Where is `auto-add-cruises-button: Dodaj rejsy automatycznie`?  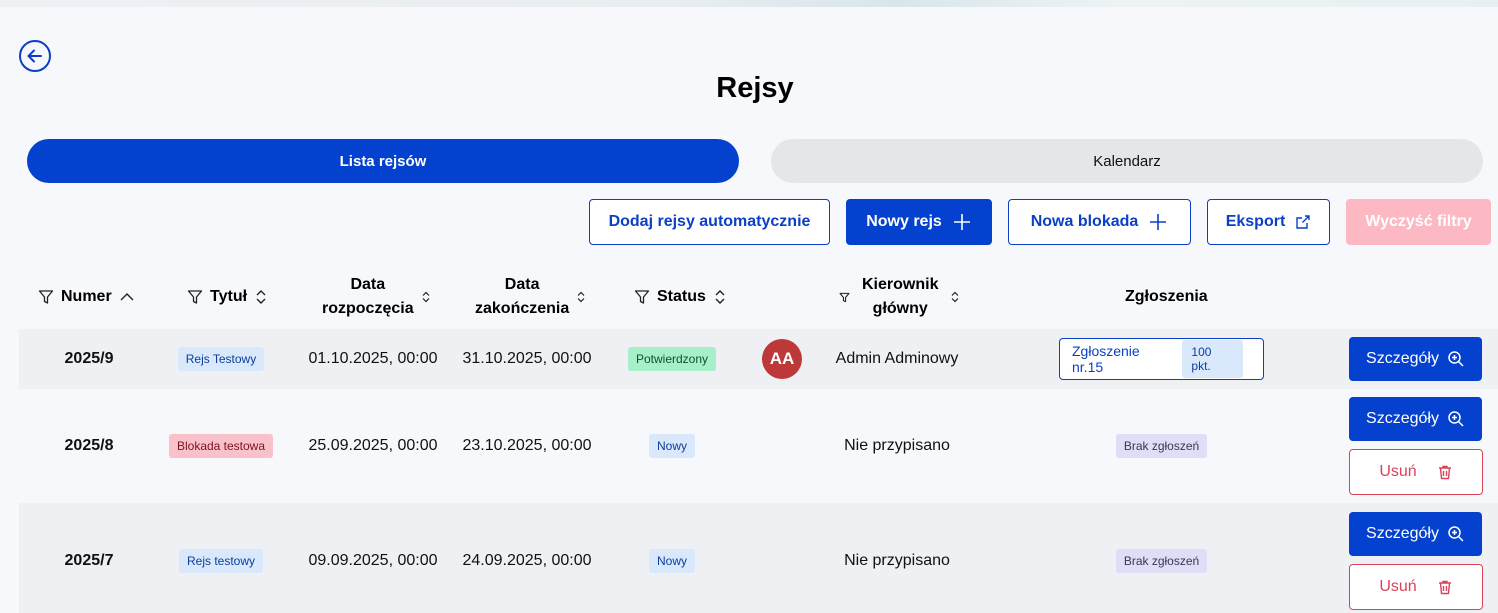
auto-add-cruises-button: Dodaj rejsy automatycznie is located at coordinates (709, 222).